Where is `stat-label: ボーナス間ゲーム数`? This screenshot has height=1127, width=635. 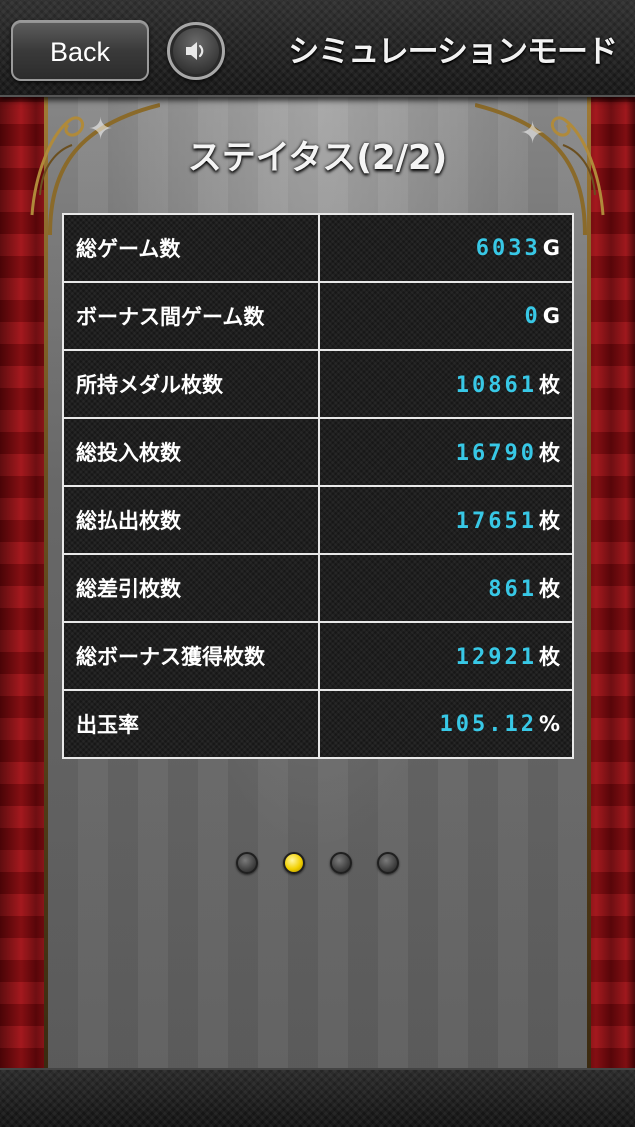 stat-label: ボーナス間ゲーム数 is located at coordinates (191, 316).